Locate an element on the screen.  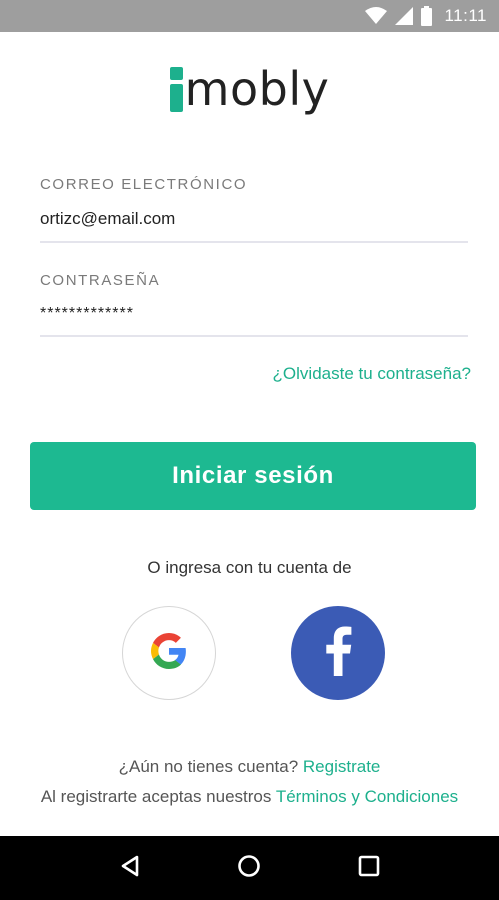
wifi-icon is located at coordinates (376, 16).